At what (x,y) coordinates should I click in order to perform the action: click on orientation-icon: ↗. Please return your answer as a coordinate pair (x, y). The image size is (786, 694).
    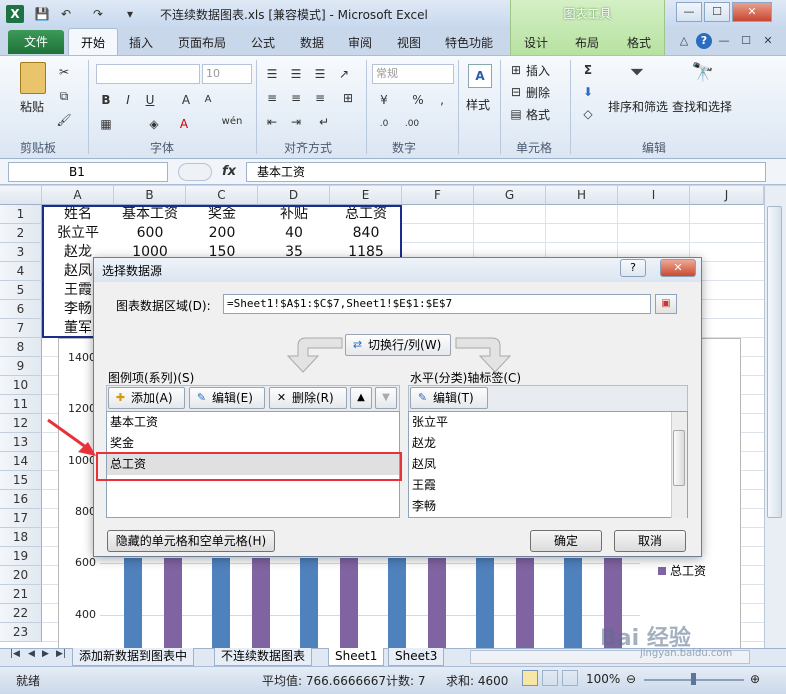
    Looking at the image, I should click on (344, 74).